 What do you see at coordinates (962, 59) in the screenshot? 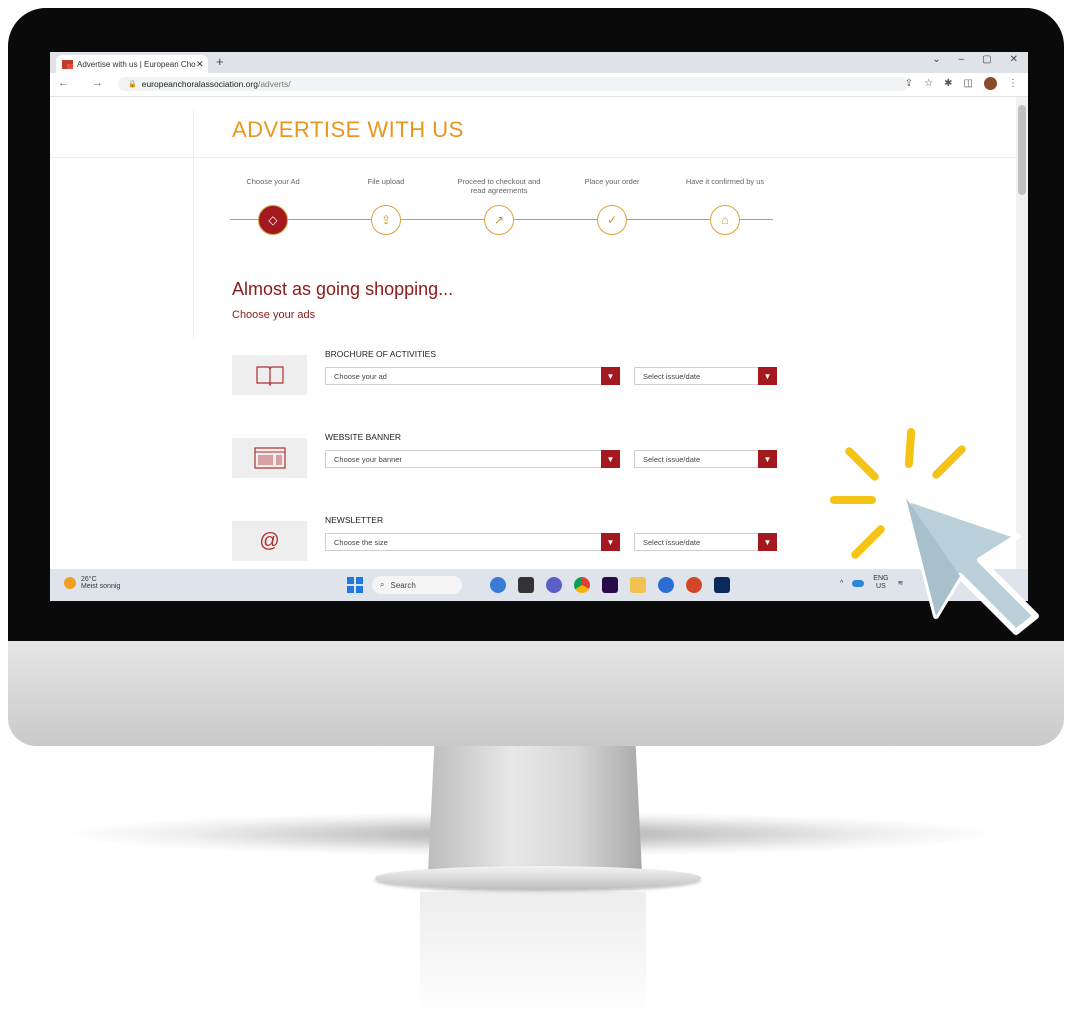
I see `minimize-button: –` at bounding box center [962, 59].